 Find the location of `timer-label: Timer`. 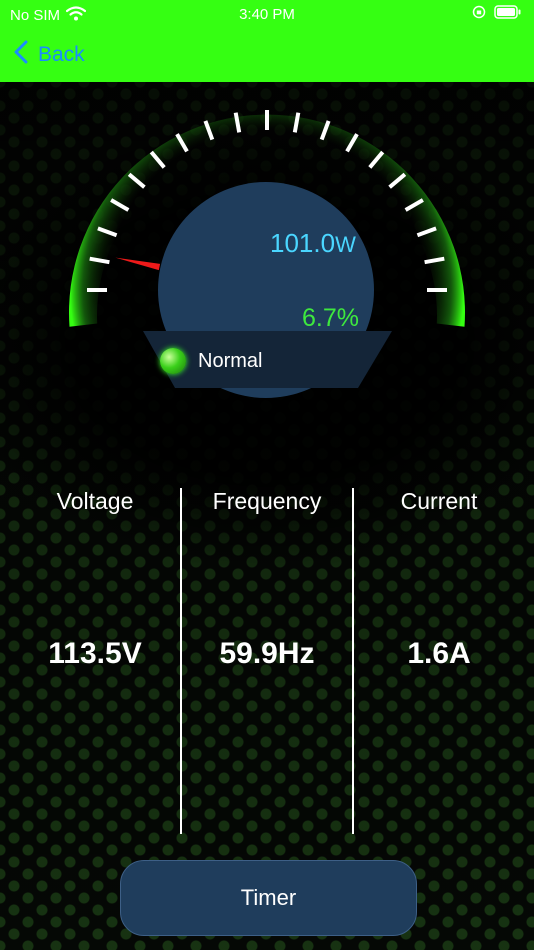

timer-label: Timer is located at coordinates (268, 897).